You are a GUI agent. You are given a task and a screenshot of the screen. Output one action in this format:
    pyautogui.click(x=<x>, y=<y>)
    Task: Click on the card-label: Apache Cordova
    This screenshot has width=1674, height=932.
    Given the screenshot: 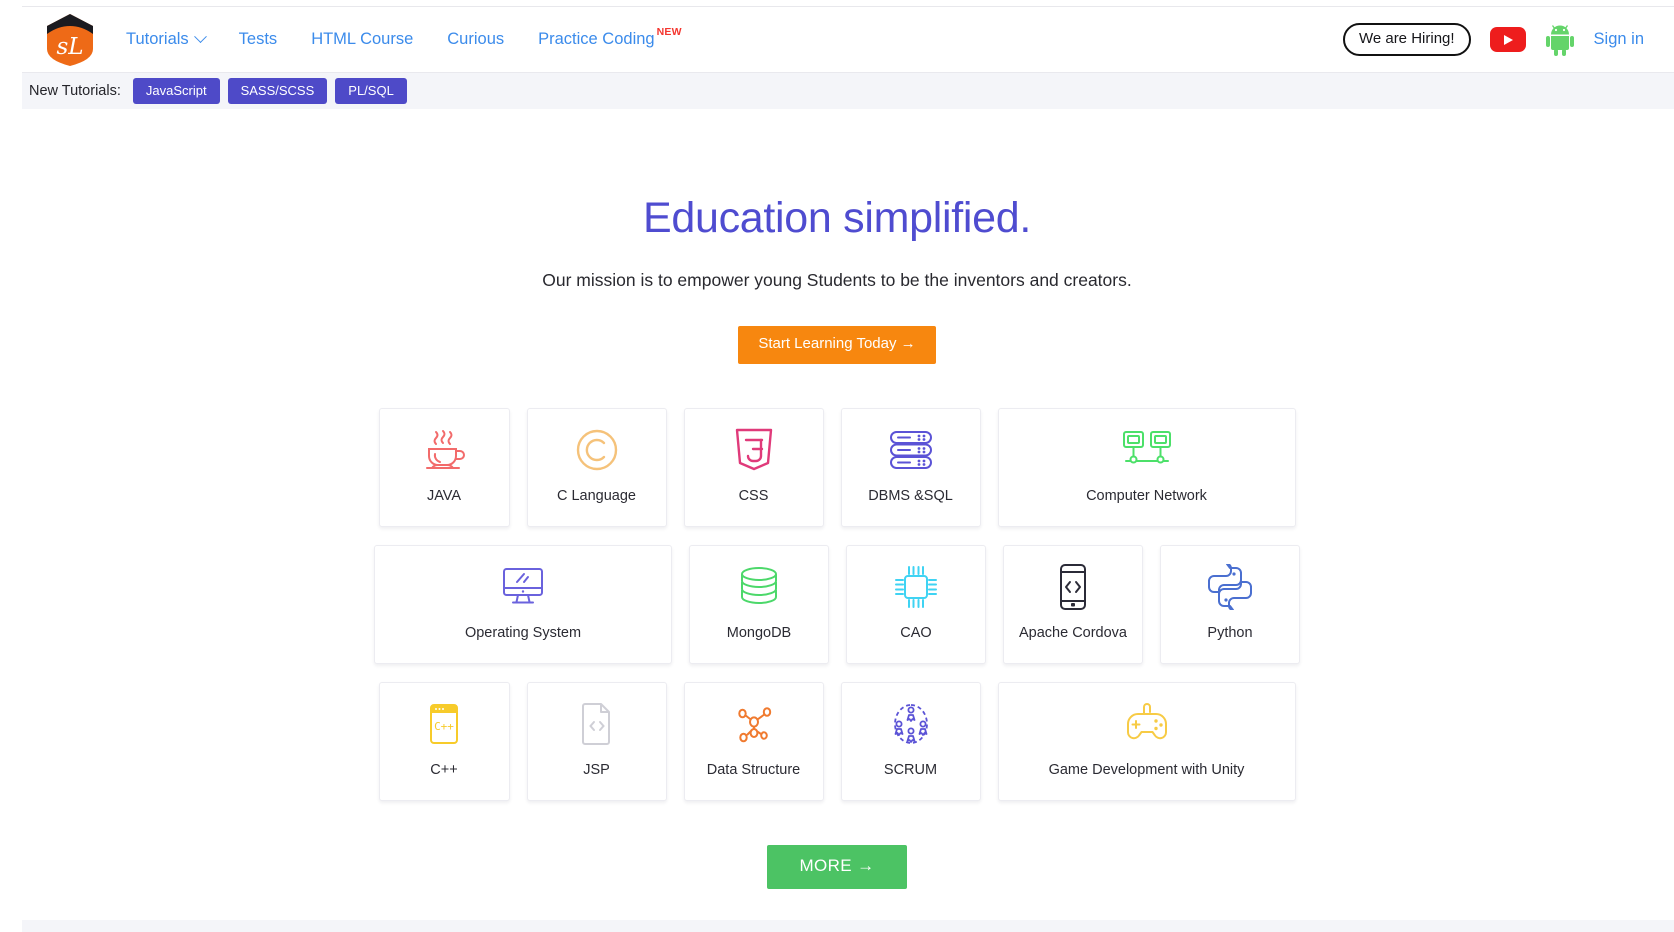 What is the action you would take?
    pyautogui.click(x=1072, y=633)
    